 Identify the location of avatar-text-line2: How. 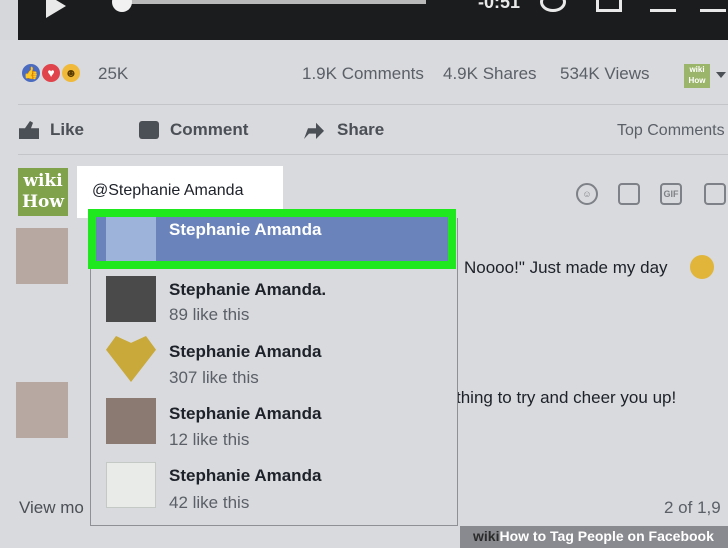
(43, 202).